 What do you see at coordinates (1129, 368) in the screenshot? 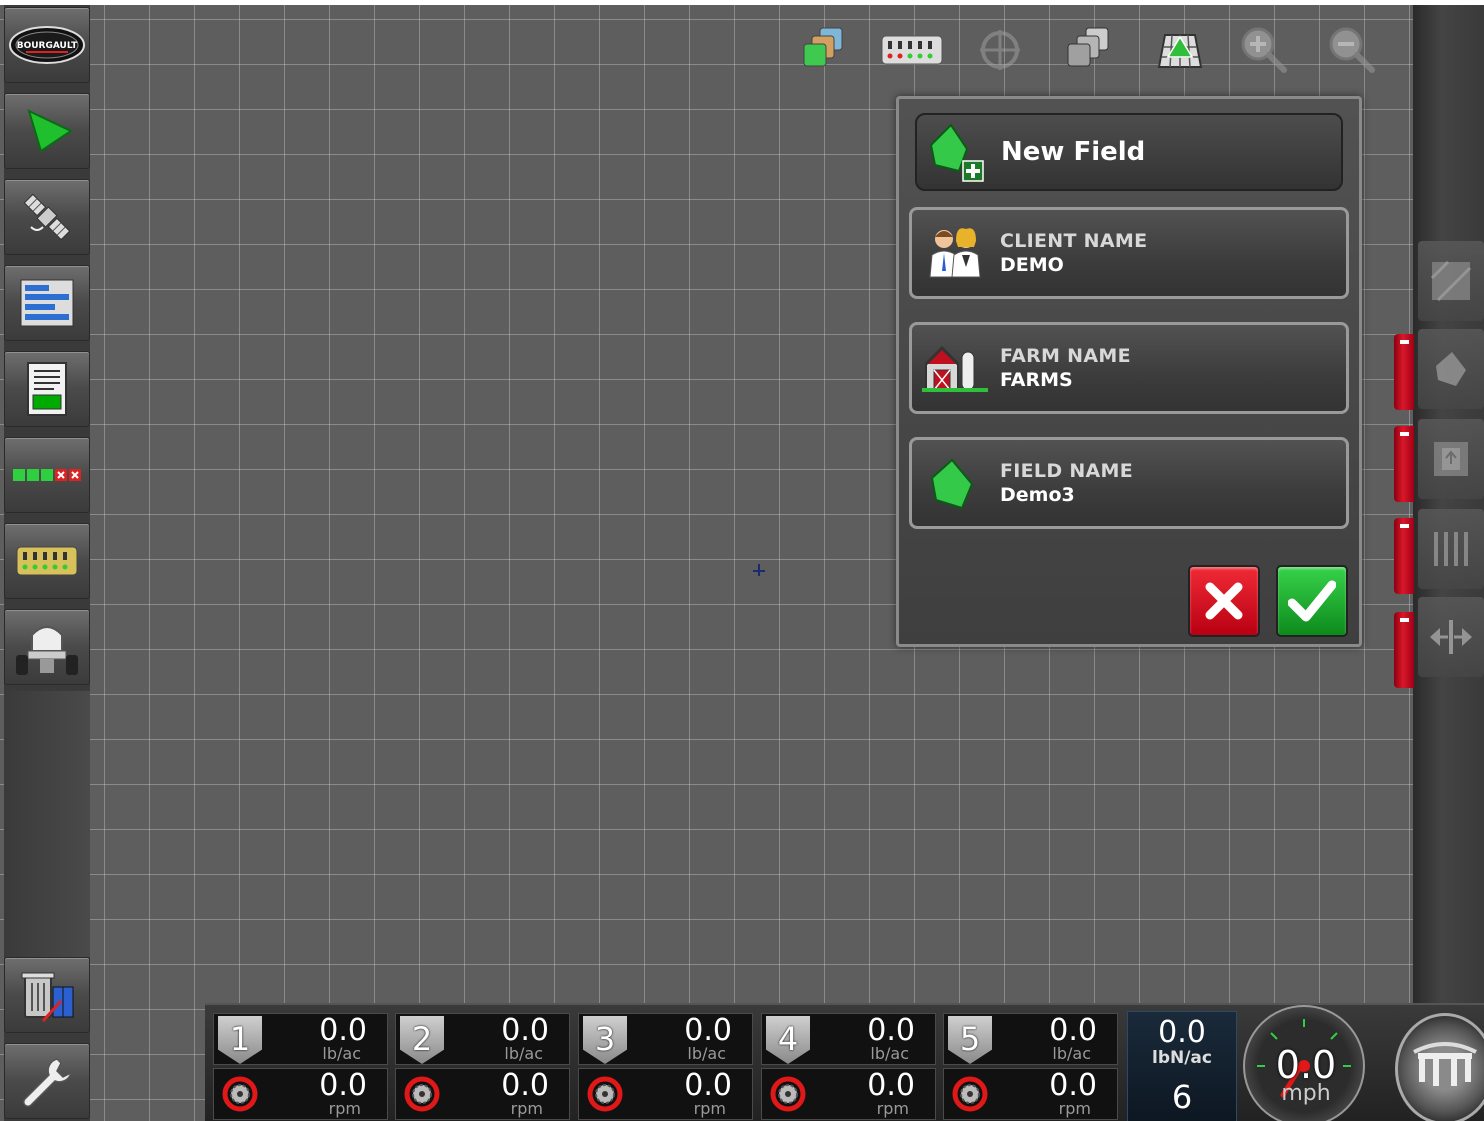
I see `farm-name-row: FARM NAME FARMS` at bounding box center [1129, 368].